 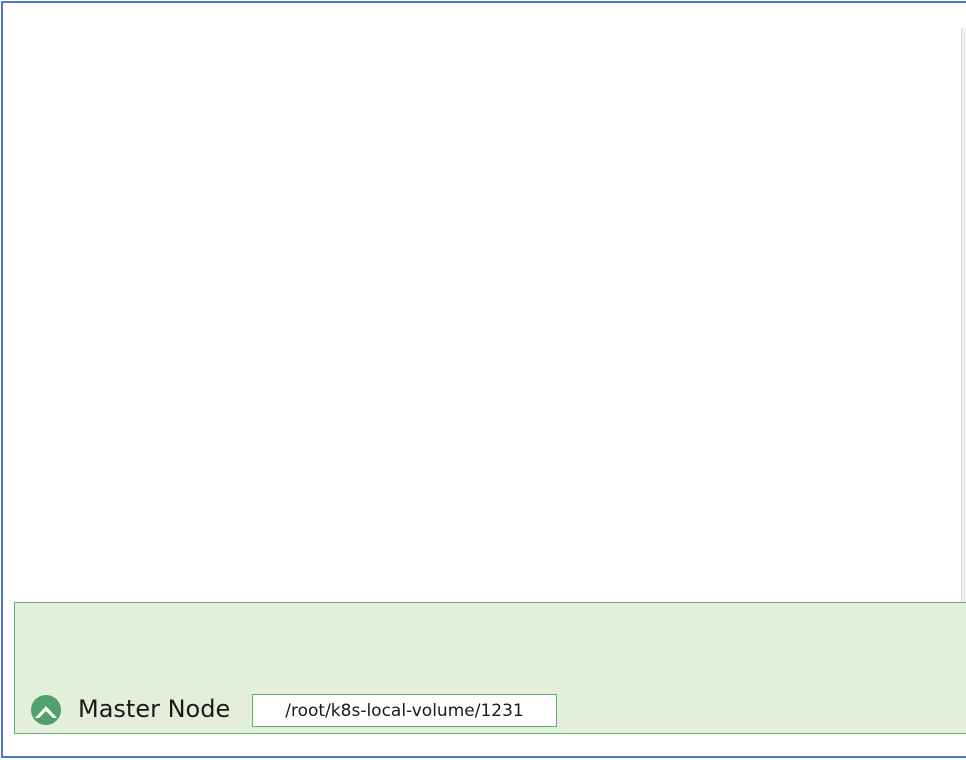 I want to click on master-node-label: Master Node, so click(x=154, y=709).